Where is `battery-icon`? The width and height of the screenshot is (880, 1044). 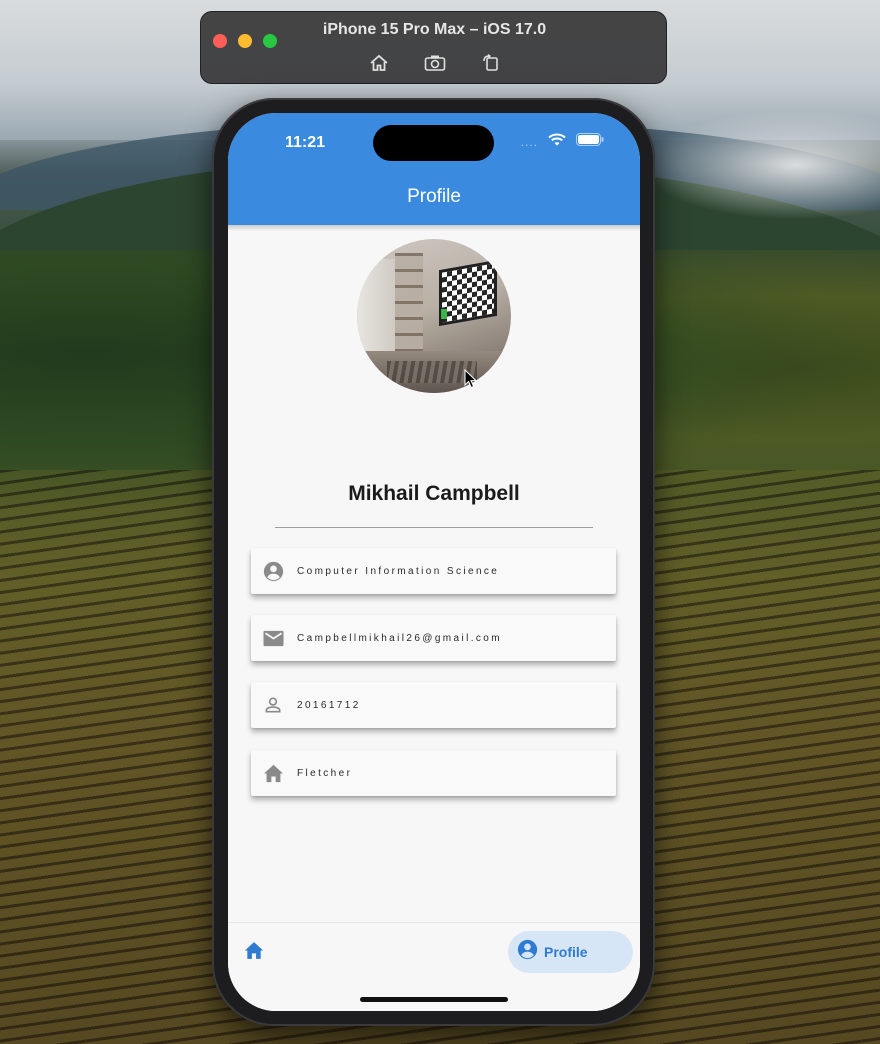
battery-icon is located at coordinates (590, 142).